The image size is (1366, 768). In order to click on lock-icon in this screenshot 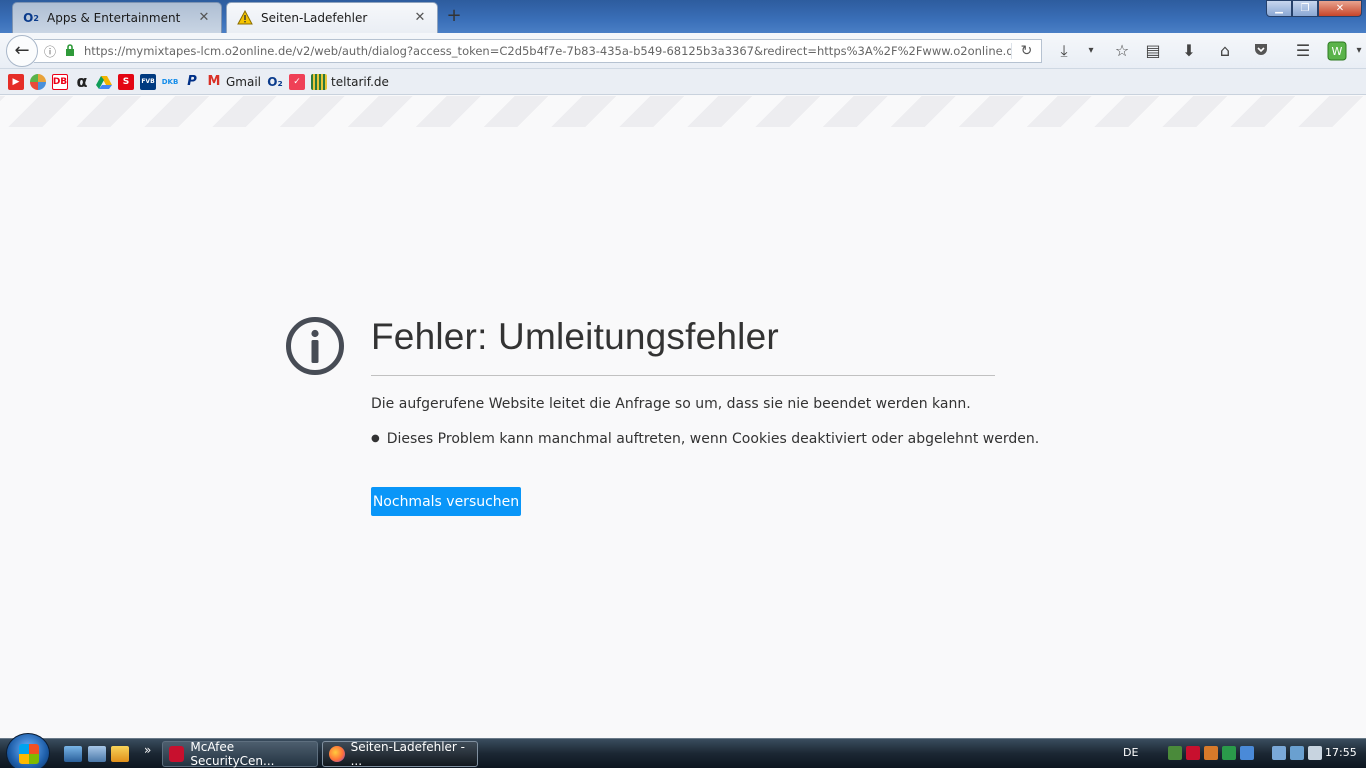, I will do `click(70, 51)`.